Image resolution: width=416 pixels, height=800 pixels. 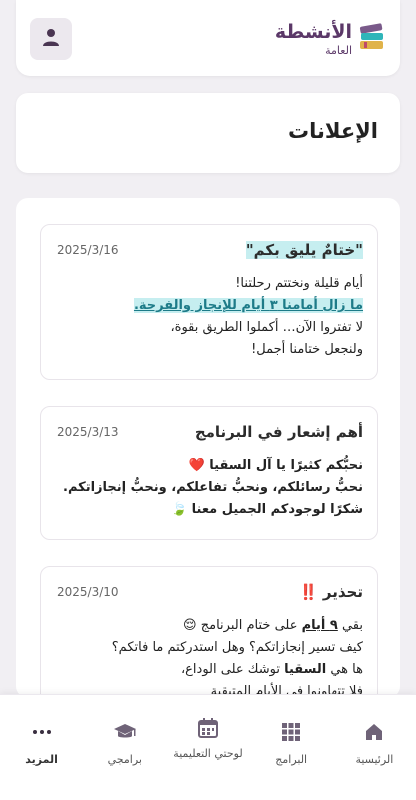 I want to click on nav-label: البرامج, so click(x=291, y=759).